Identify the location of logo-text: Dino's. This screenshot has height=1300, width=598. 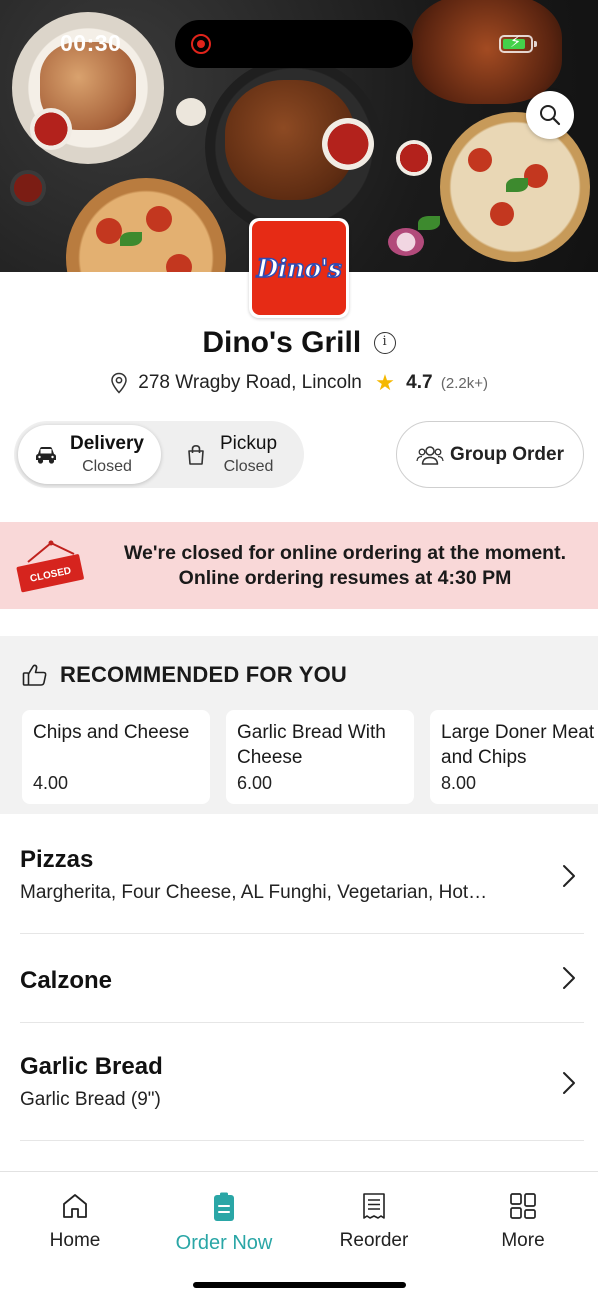
(299, 268).